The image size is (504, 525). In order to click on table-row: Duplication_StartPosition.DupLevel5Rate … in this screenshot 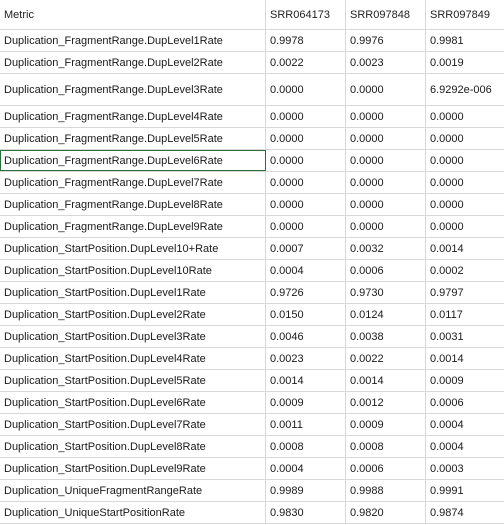, I will do `click(252, 381)`.